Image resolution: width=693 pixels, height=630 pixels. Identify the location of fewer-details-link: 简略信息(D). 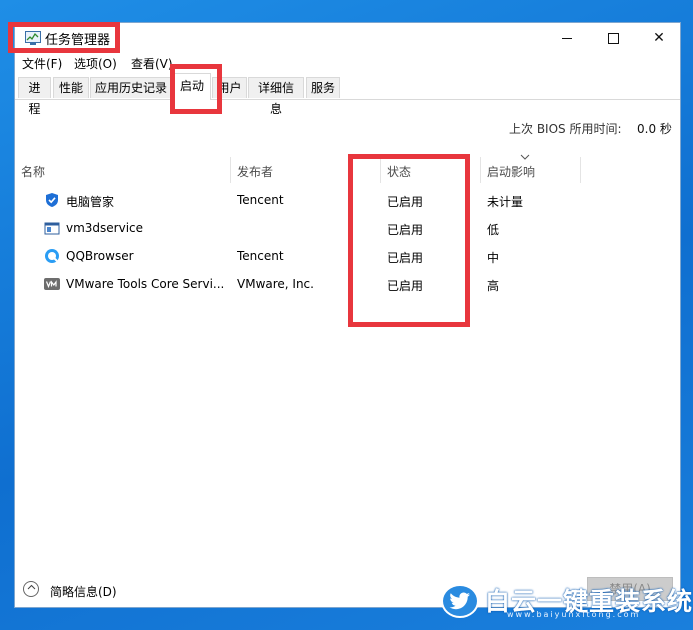
(83, 591).